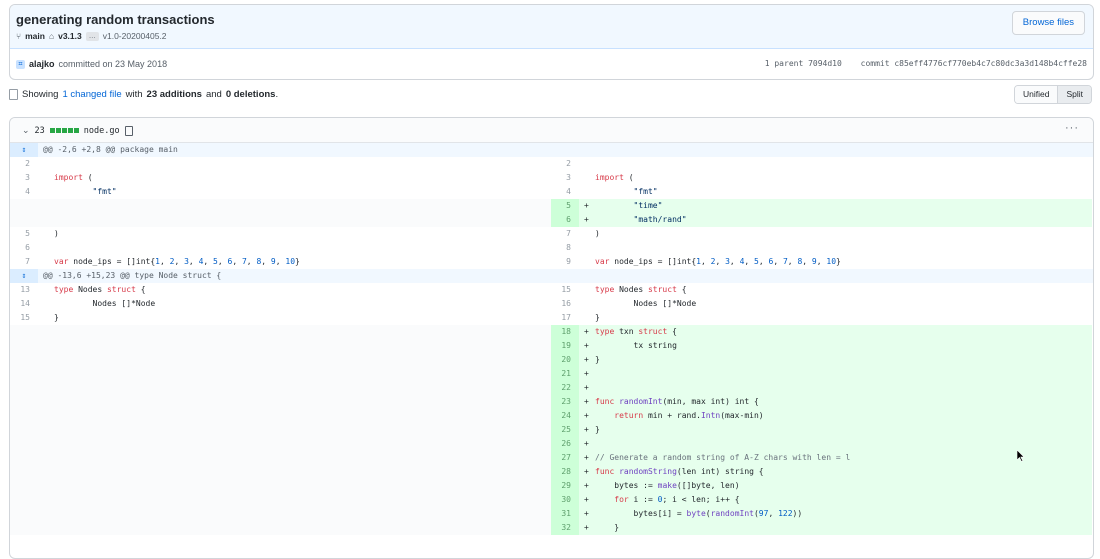 The width and height of the screenshot is (1100, 559). I want to click on additions-count: 23 additions, so click(174, 94).